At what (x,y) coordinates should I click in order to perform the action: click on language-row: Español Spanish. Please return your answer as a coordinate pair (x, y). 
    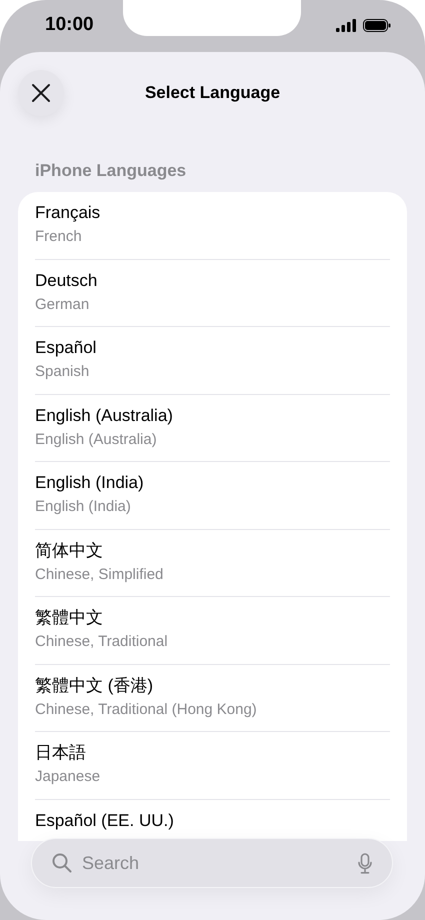
    Looking at the image, I should click on (212, 360).